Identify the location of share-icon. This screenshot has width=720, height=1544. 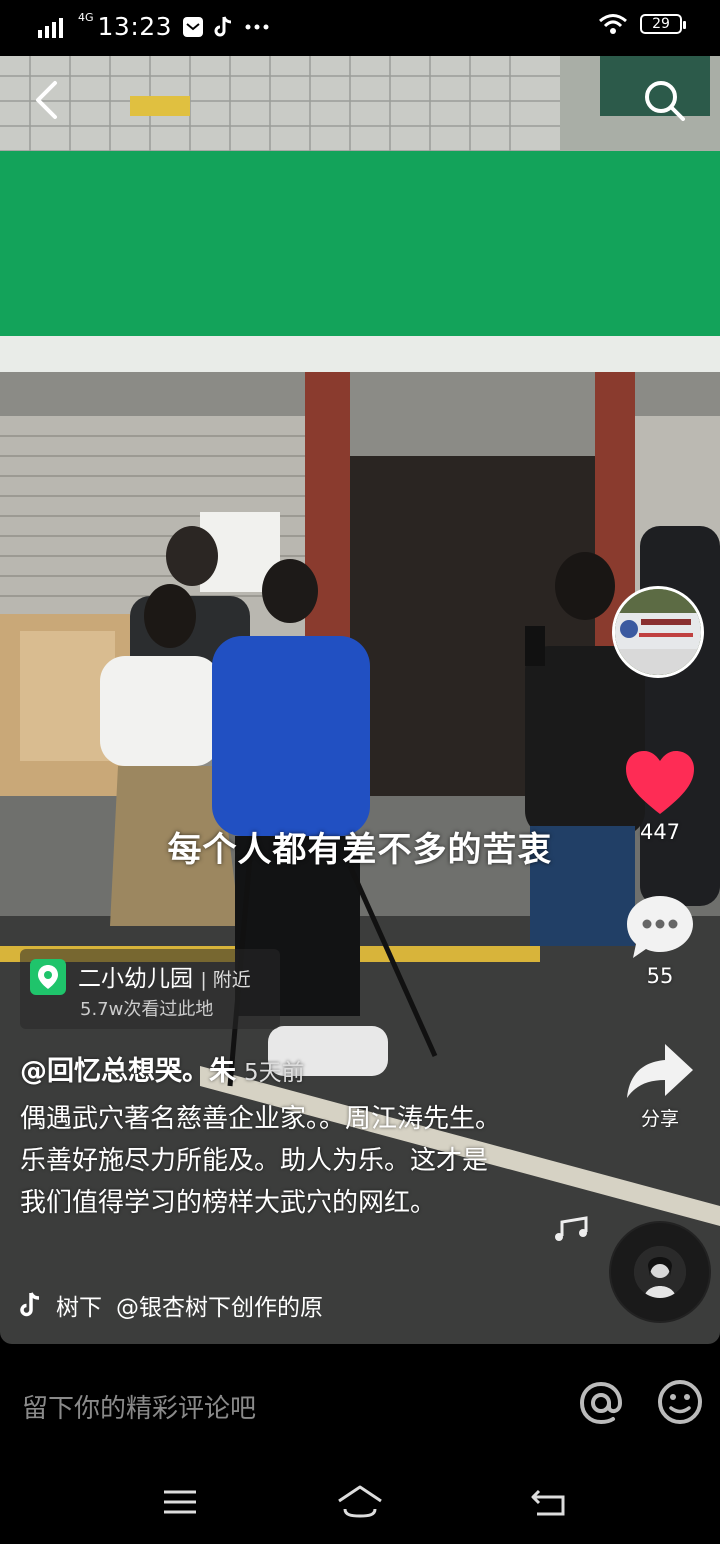
(660, 1071).